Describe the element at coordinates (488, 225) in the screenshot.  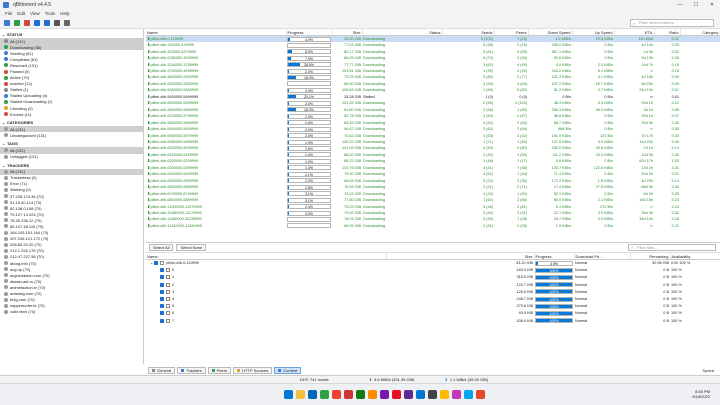
I see `seeds-cell: 2 (31)` at that location.